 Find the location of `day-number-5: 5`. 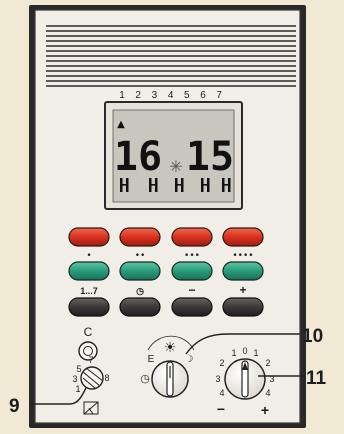

day-number-5: 5 is located at coordinates (187, 95).